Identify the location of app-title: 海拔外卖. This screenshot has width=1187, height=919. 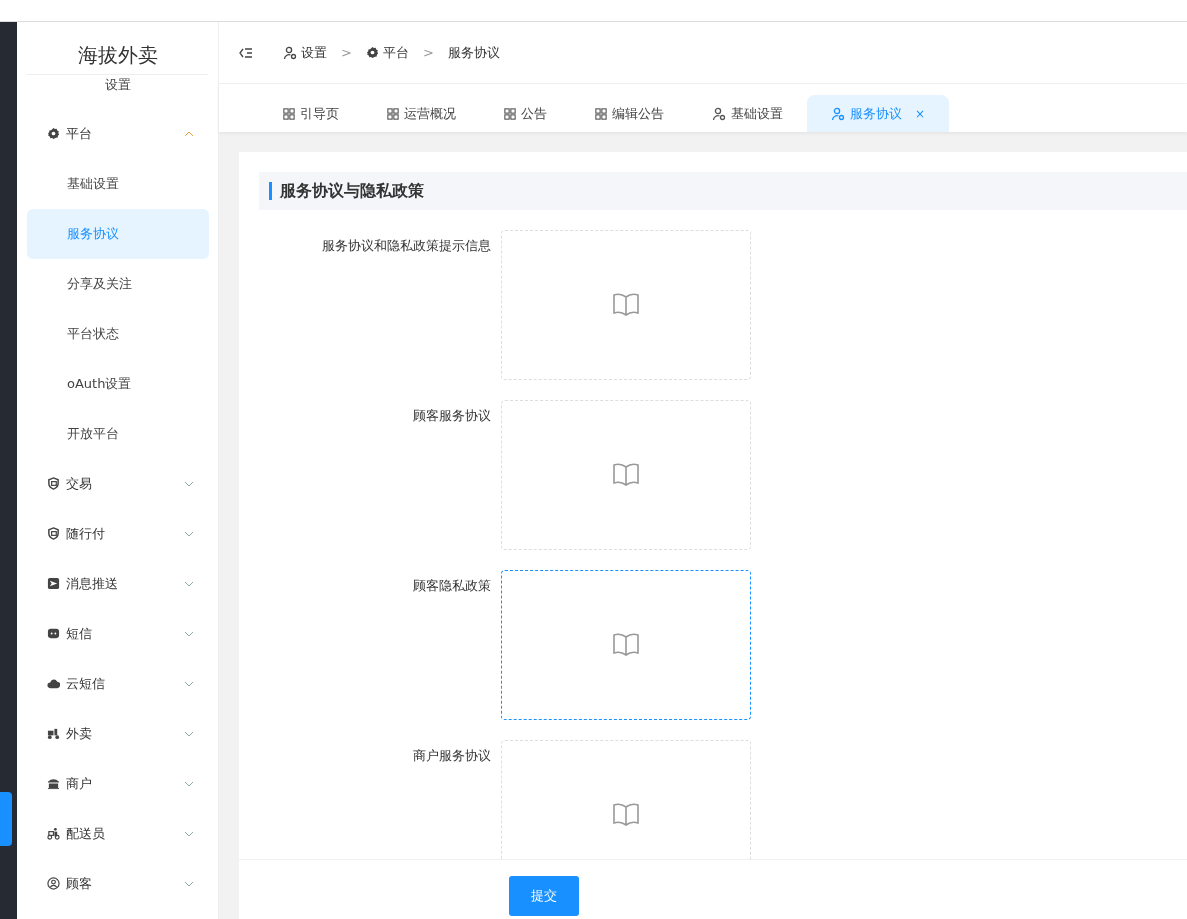
(117, 55).